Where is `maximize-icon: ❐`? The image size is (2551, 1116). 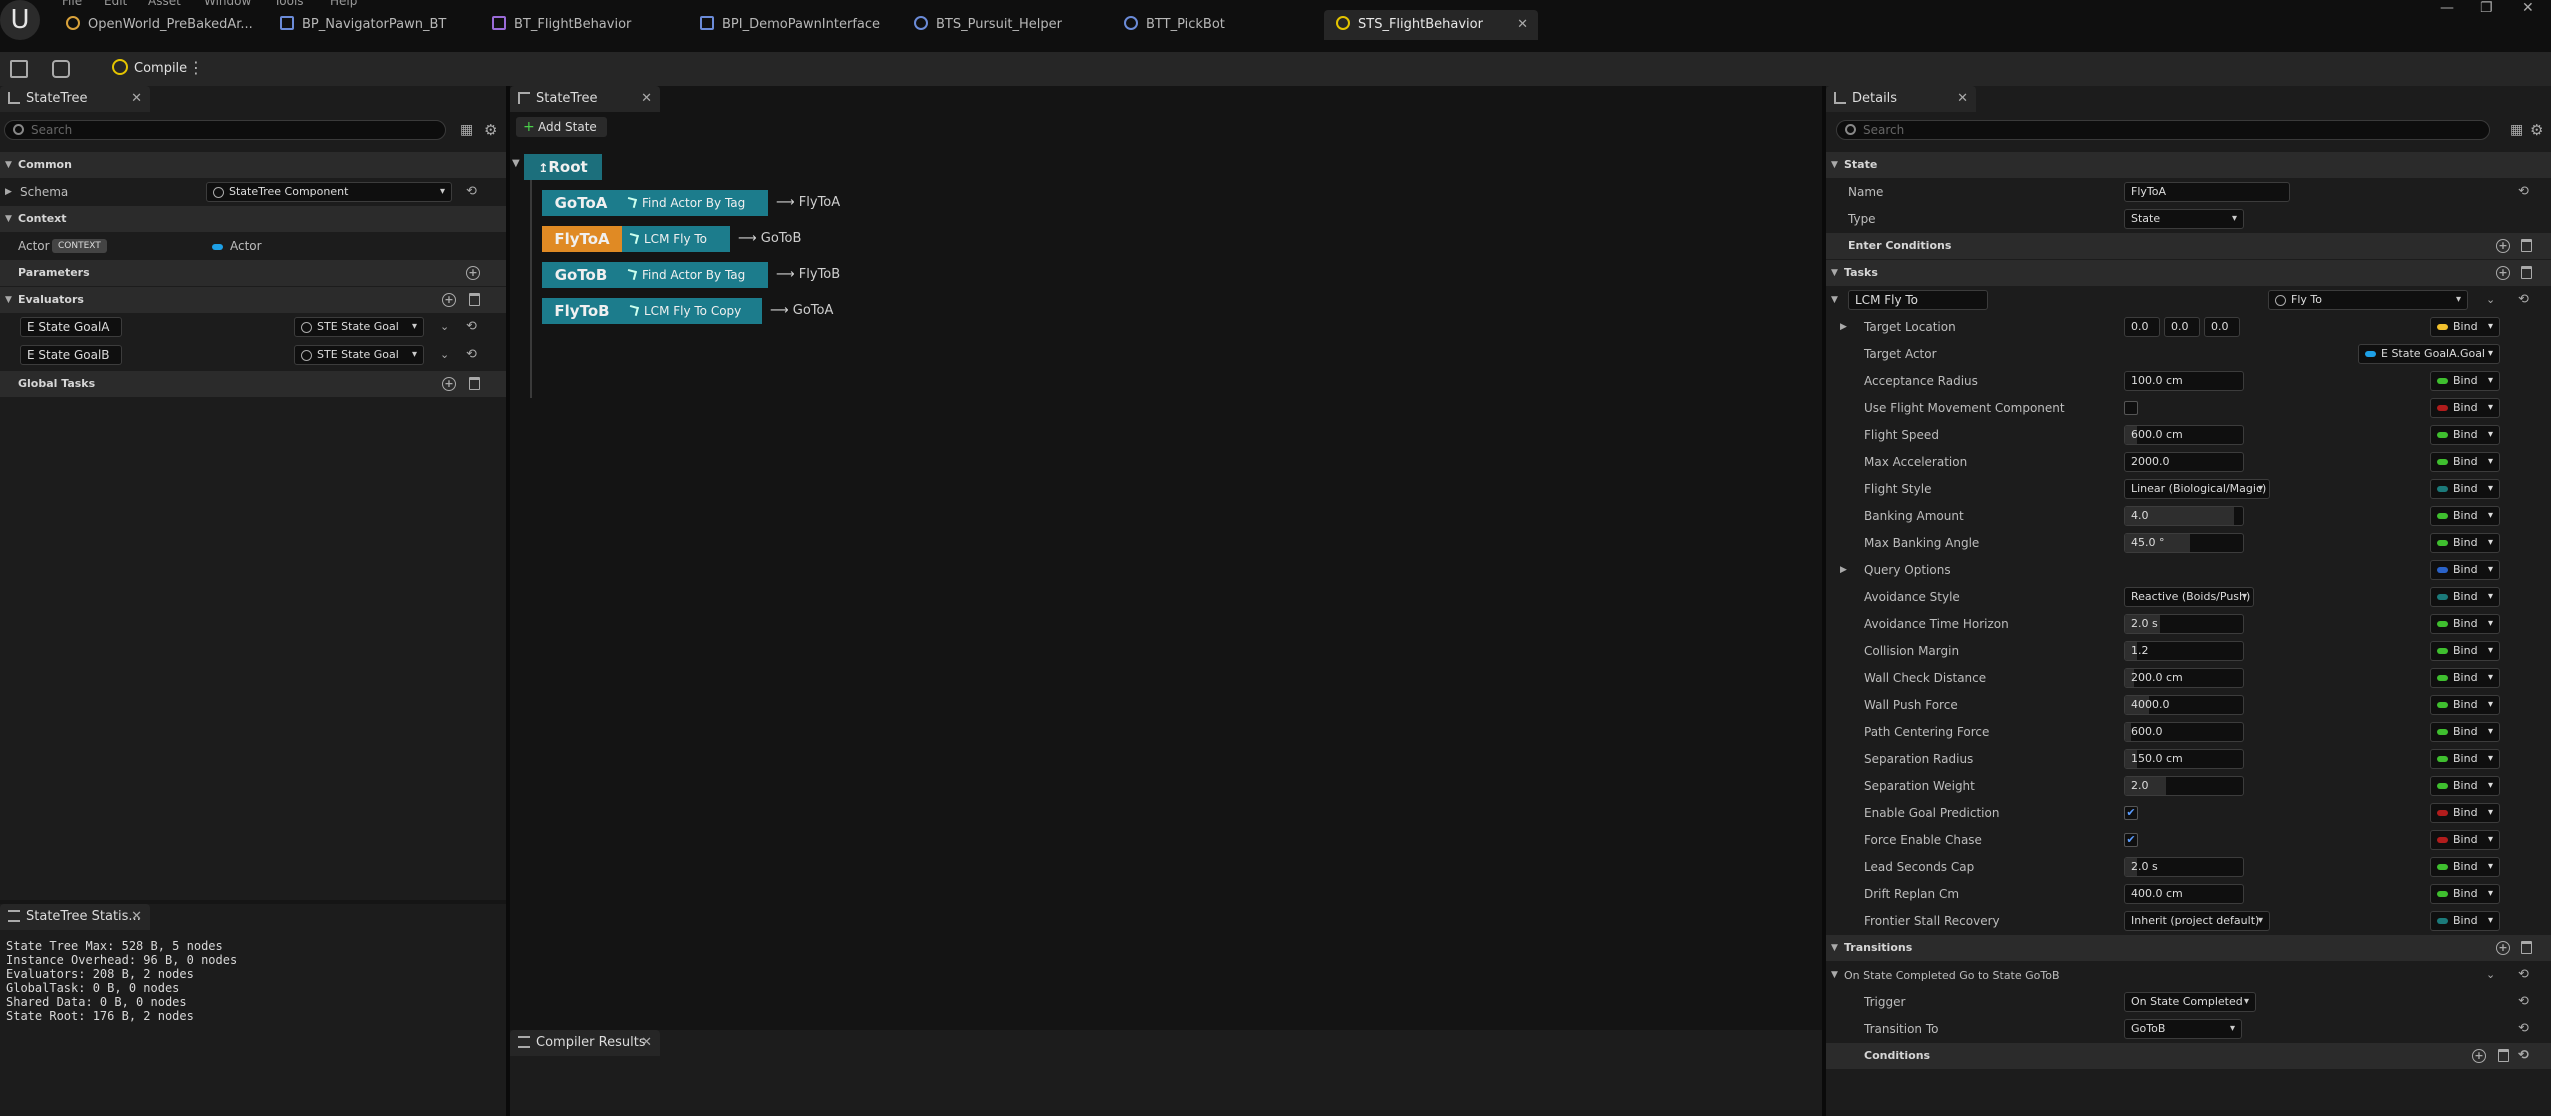
maximize-icon: ❐ is located at coordinates (2486, 8).